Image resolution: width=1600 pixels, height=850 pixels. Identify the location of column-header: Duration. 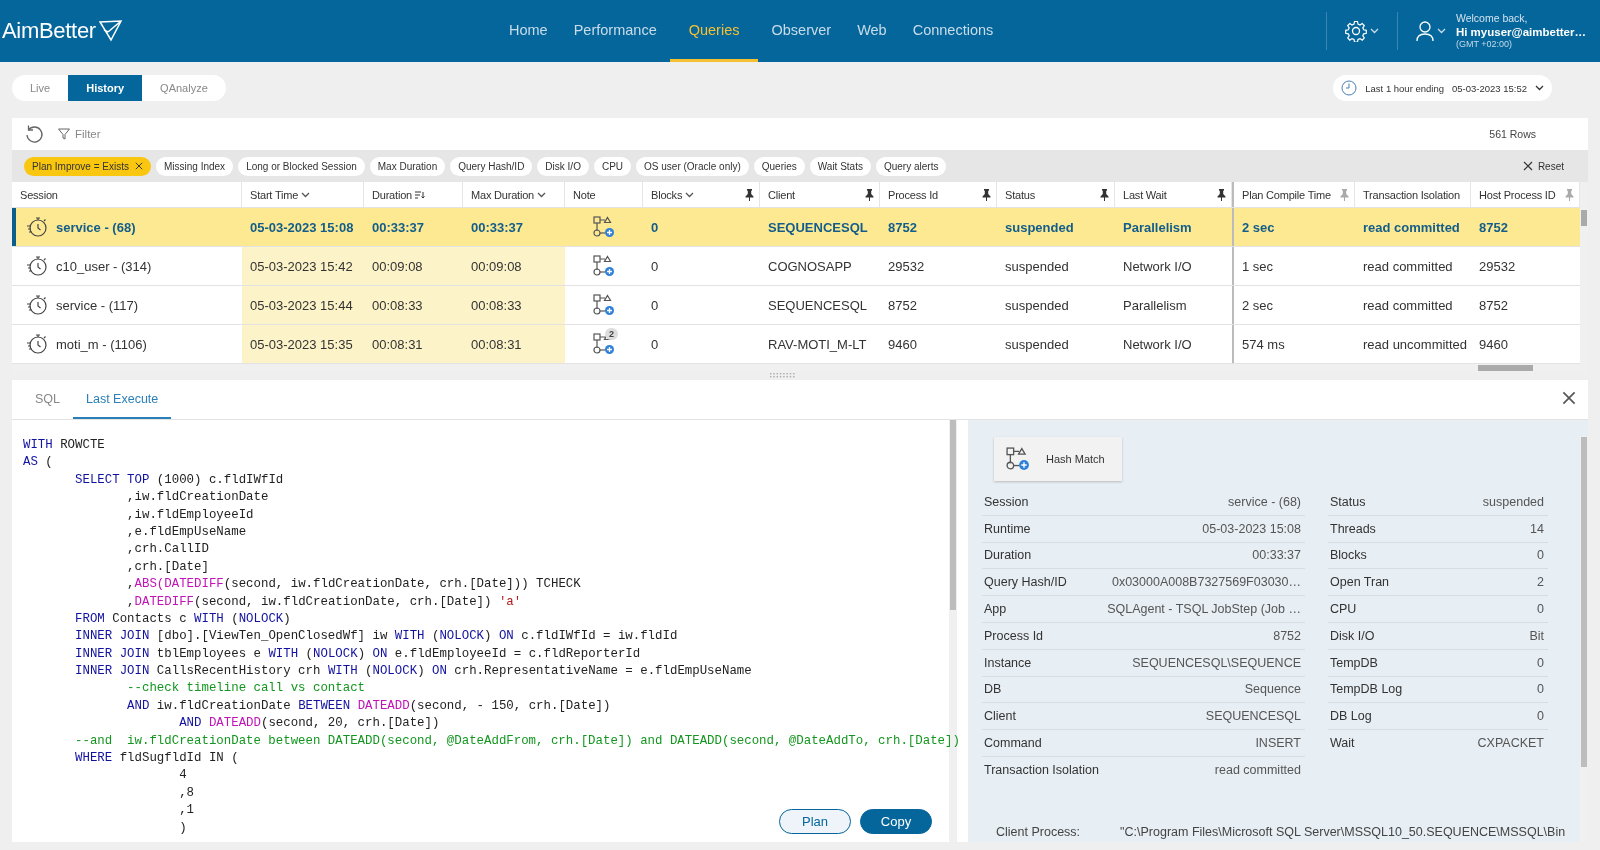
(392, 194).